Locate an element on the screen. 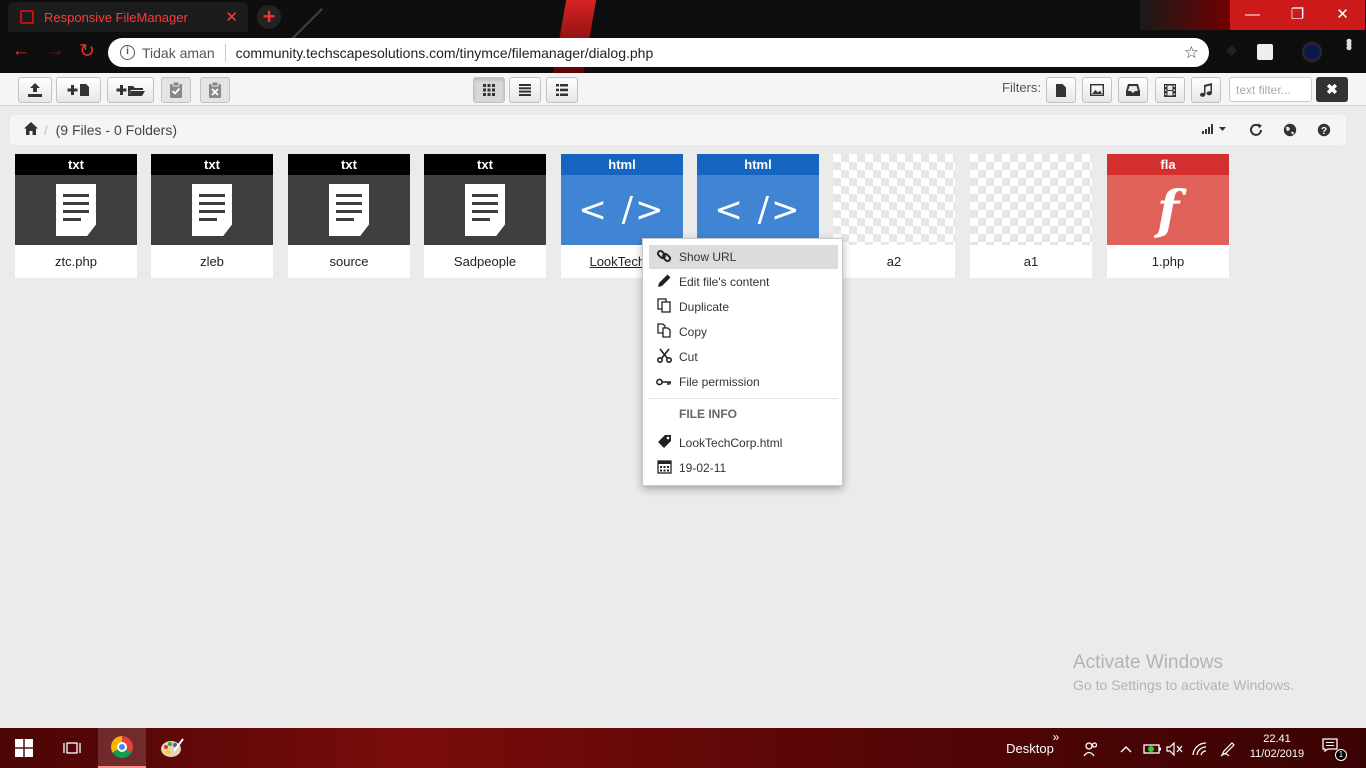  globe-icon is located at coordinates (1290, 131).